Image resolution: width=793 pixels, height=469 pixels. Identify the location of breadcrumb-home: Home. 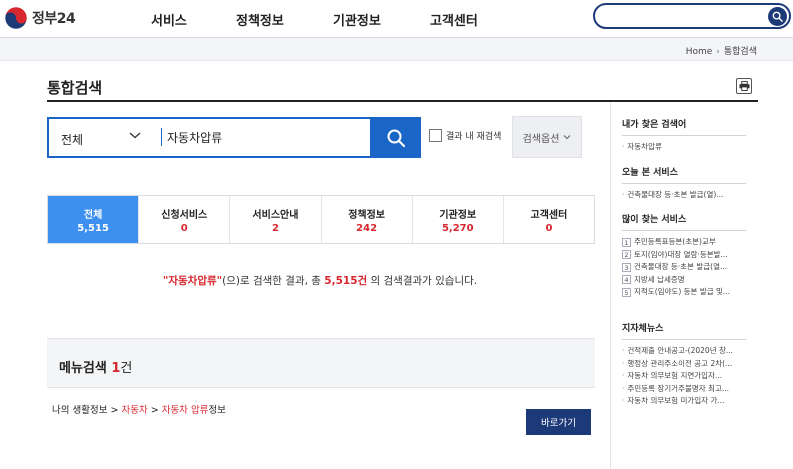
(699, 52).